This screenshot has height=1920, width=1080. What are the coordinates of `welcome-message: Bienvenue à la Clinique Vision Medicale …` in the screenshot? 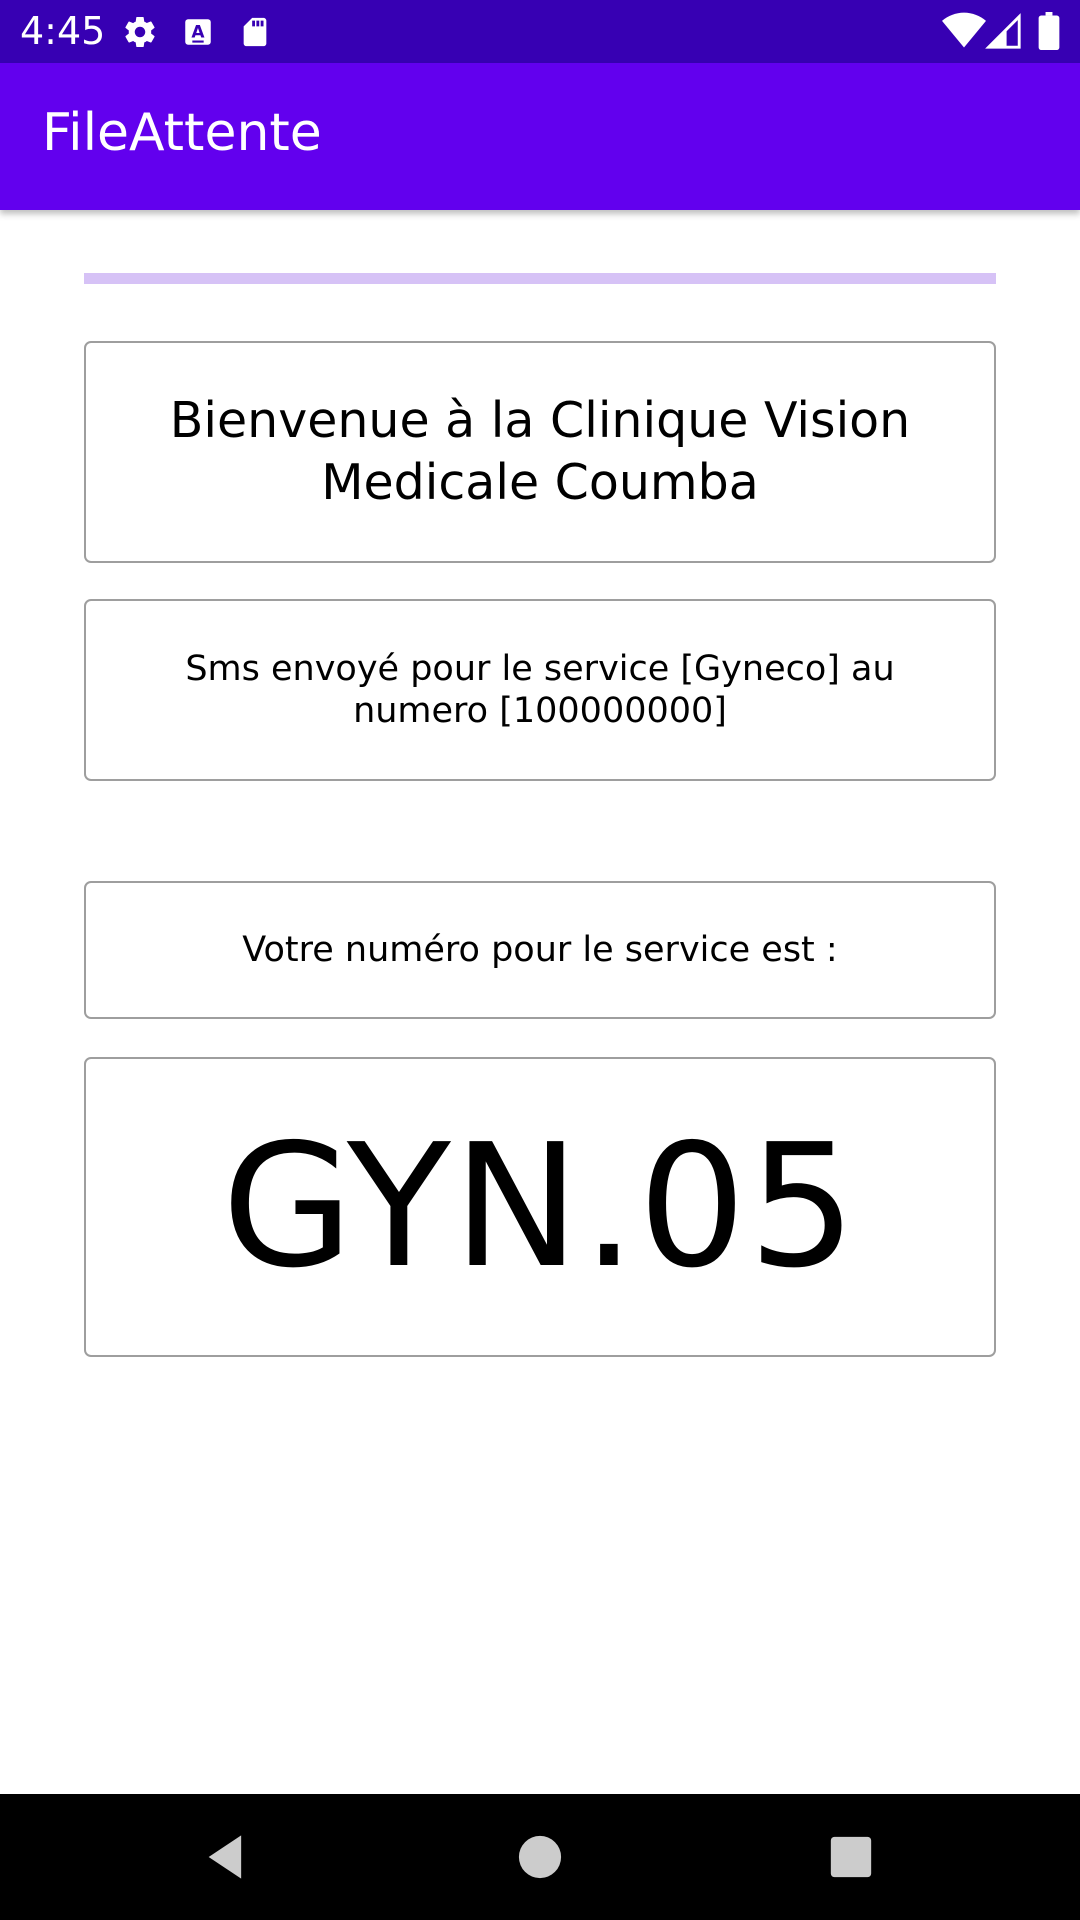 It's located at (540, 452).